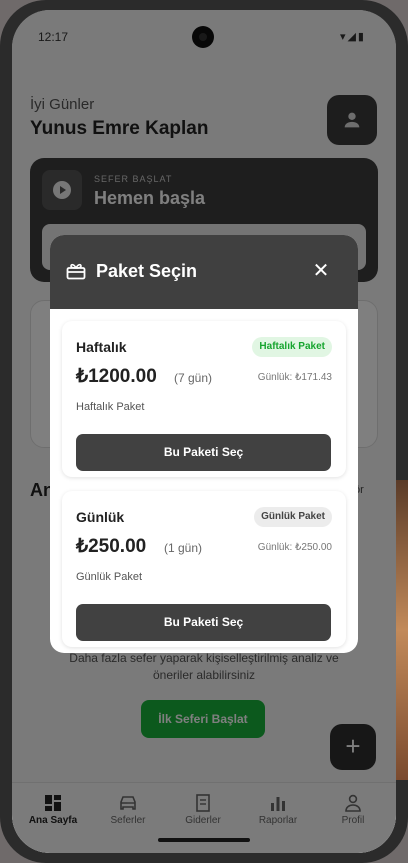  Describe the element at coordinates (116, 376) in the screenshot. I see `package-price: ₺1200.00` at that location.